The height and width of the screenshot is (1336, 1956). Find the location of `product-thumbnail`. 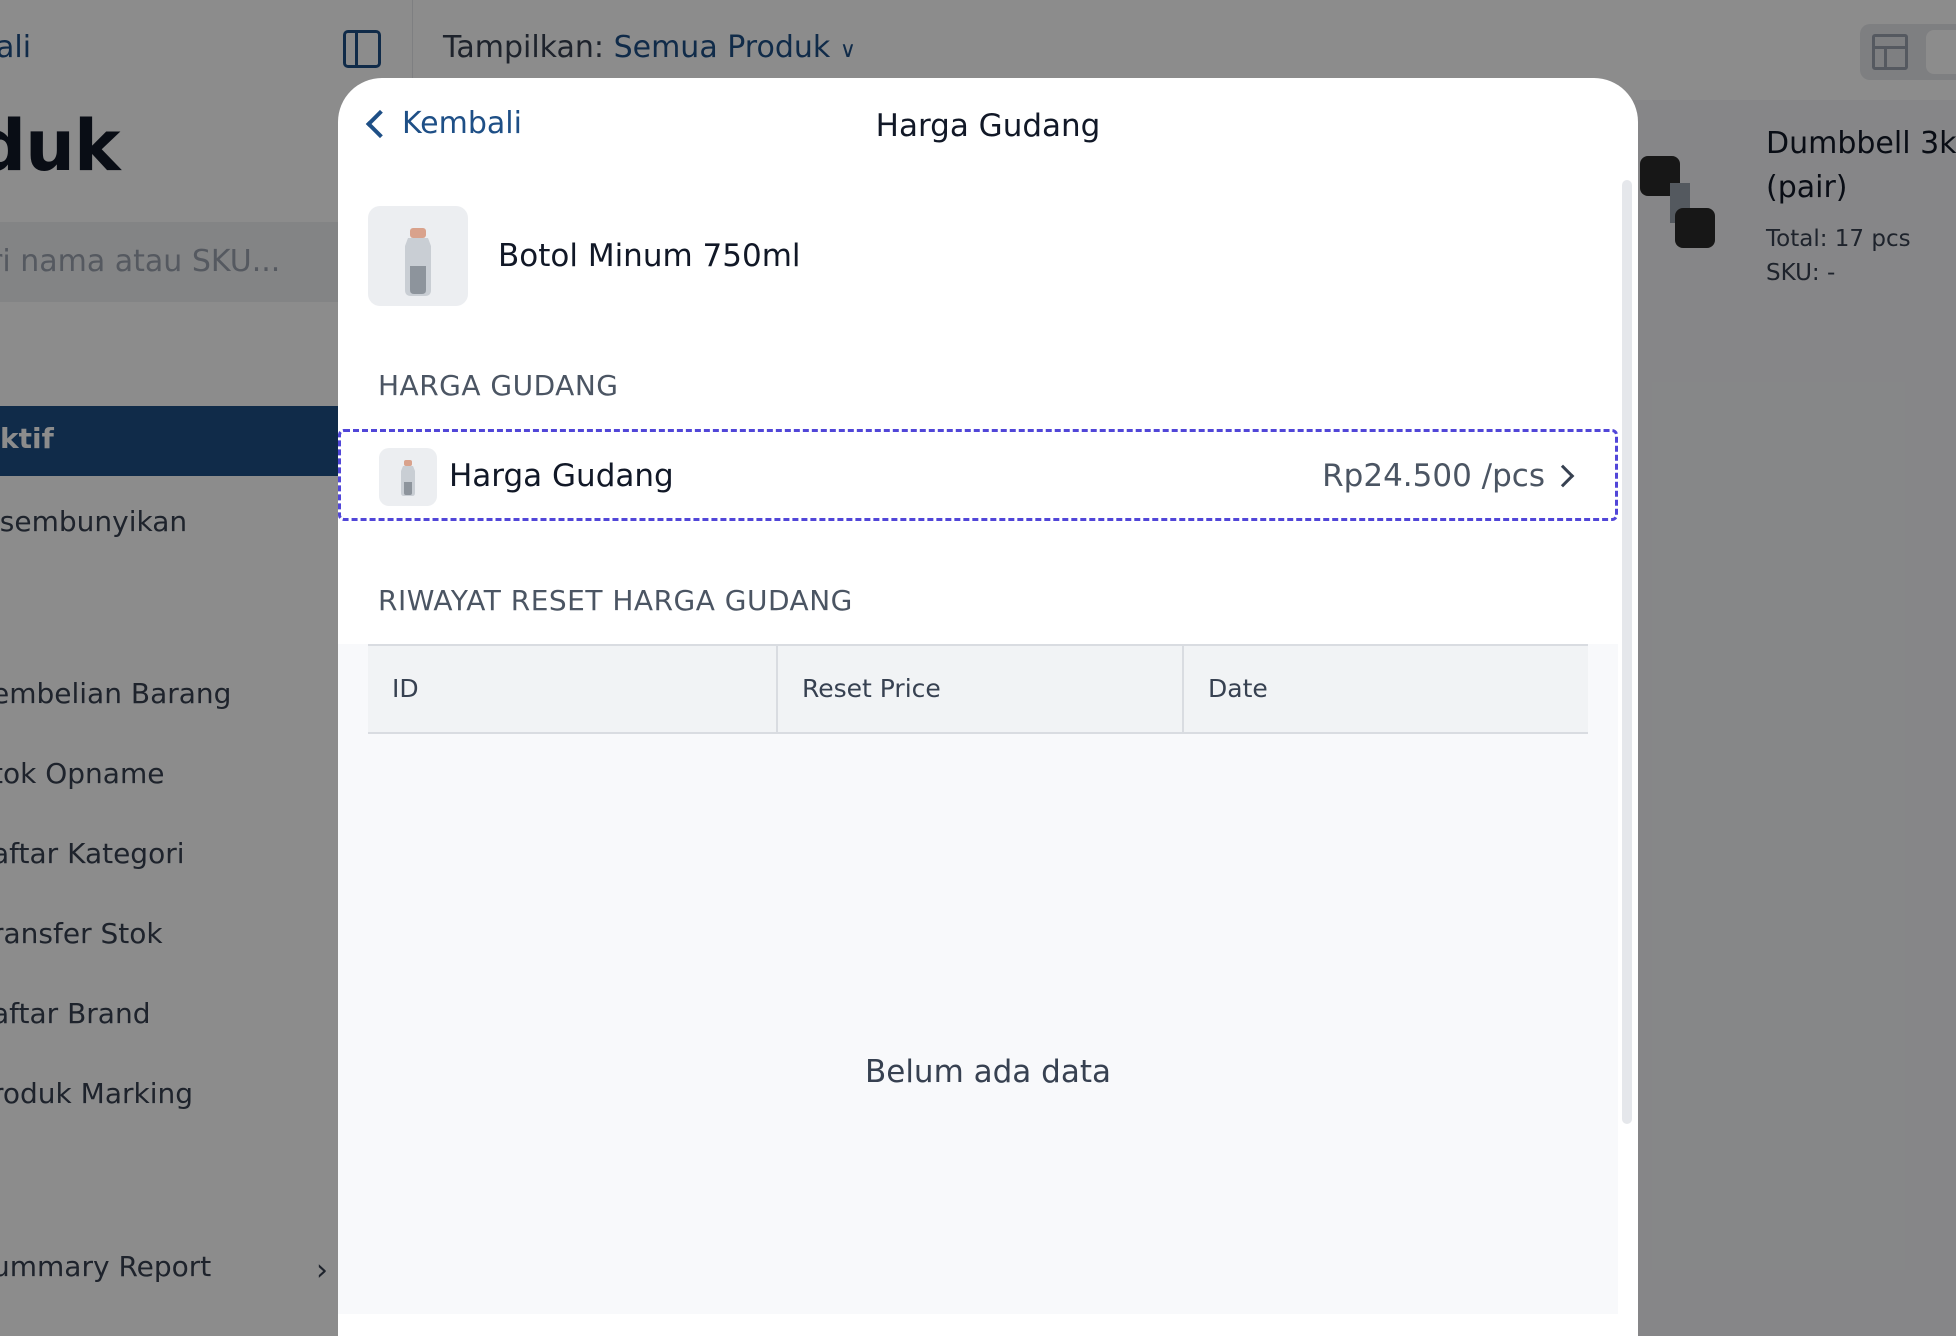

product-thumbnail is located at coordinates (418, 256).